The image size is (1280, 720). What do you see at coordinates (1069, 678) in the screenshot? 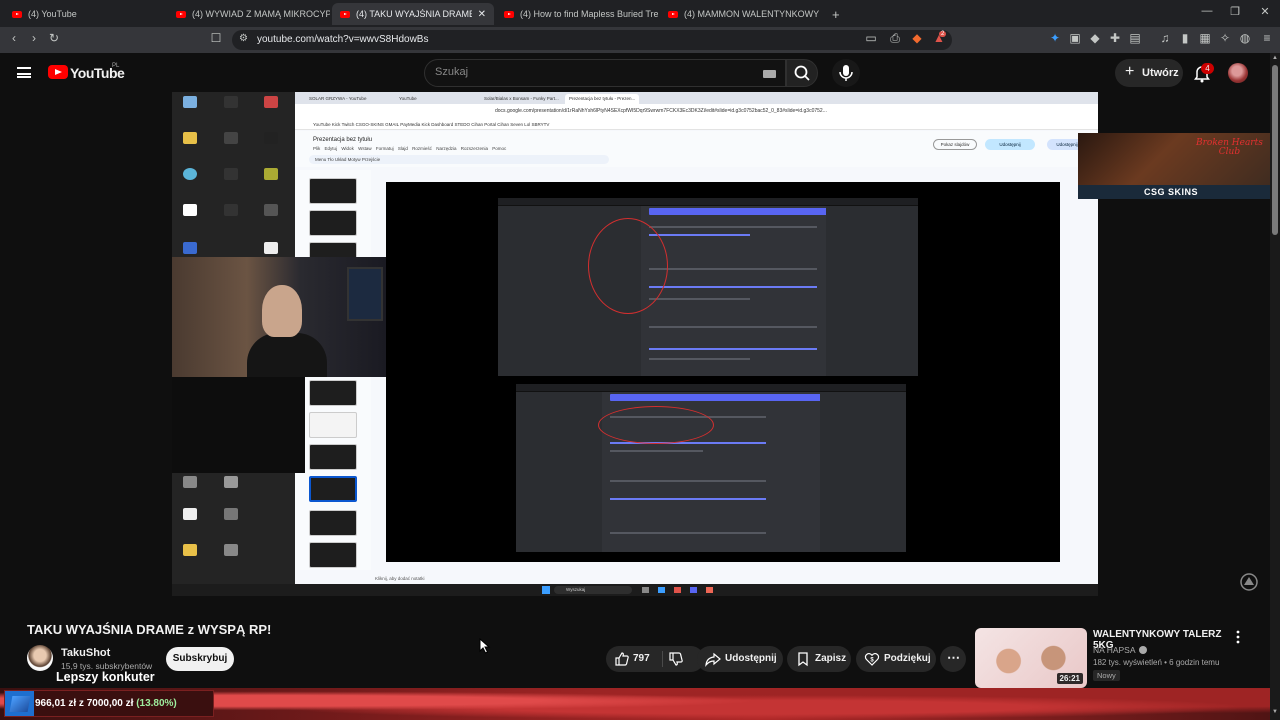
I see `video-duration: 26:21` at bounding box center [1069, 678].